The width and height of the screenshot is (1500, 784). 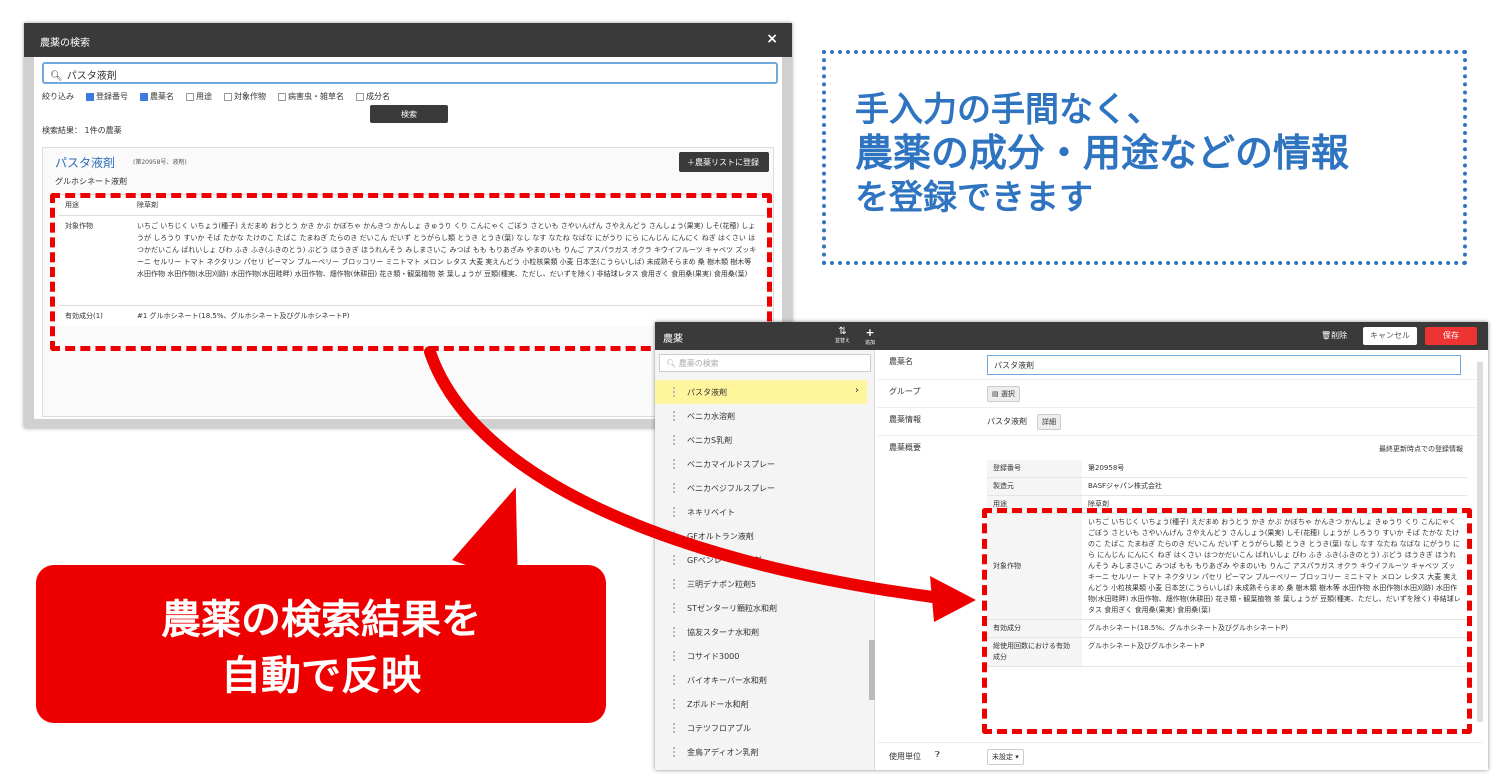 What do you see at coordinates (905, 447) in the screenshot?
I see `field-label: 農薬概要` at bounding box center [905, 447].